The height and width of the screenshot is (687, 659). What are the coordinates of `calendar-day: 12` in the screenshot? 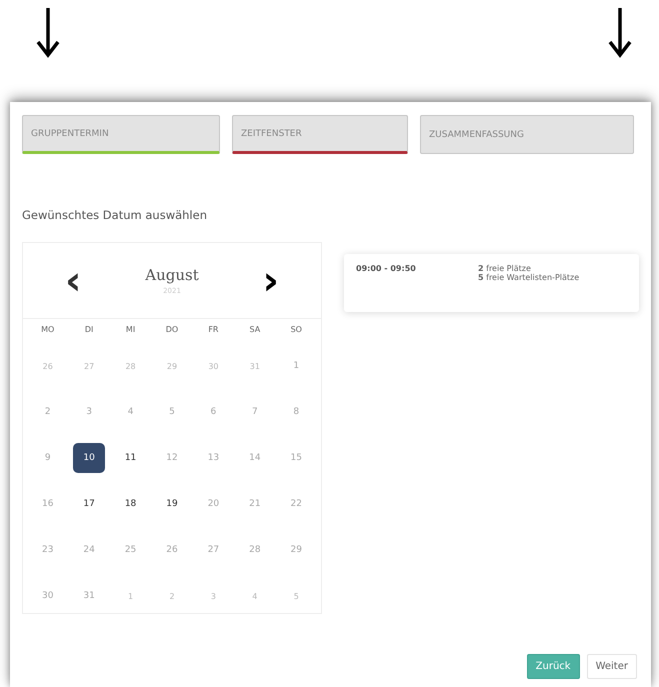 It's located at (172, 458).